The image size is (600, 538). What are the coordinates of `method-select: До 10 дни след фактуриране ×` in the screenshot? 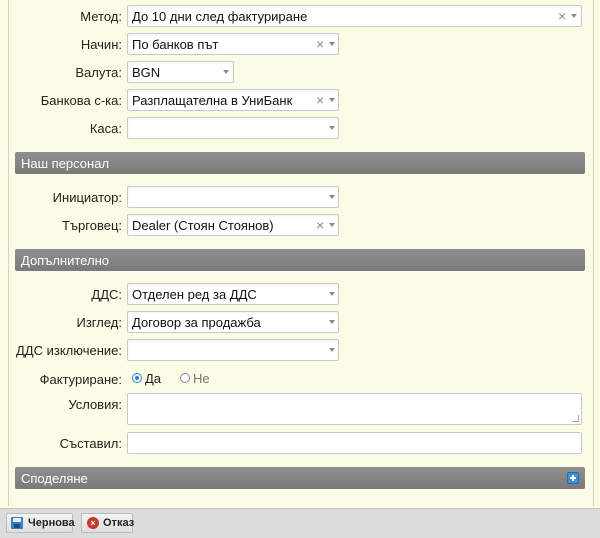 It's located at (354, 16).